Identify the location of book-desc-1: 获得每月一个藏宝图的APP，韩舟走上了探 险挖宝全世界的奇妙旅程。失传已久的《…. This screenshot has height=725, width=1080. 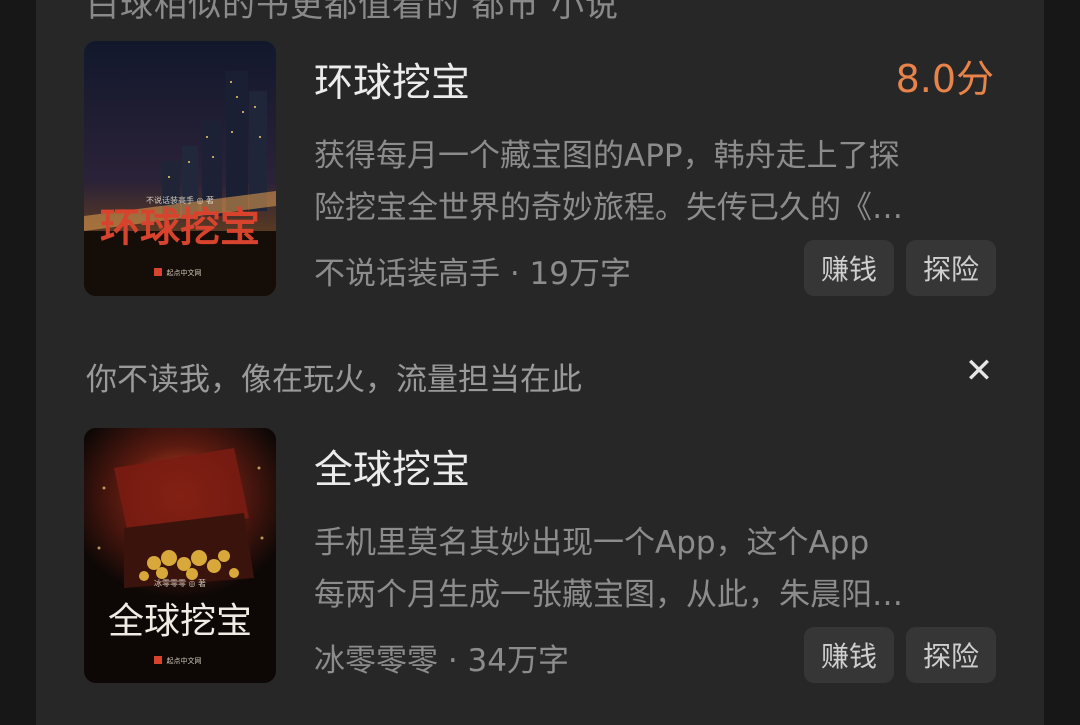
(654, 182).